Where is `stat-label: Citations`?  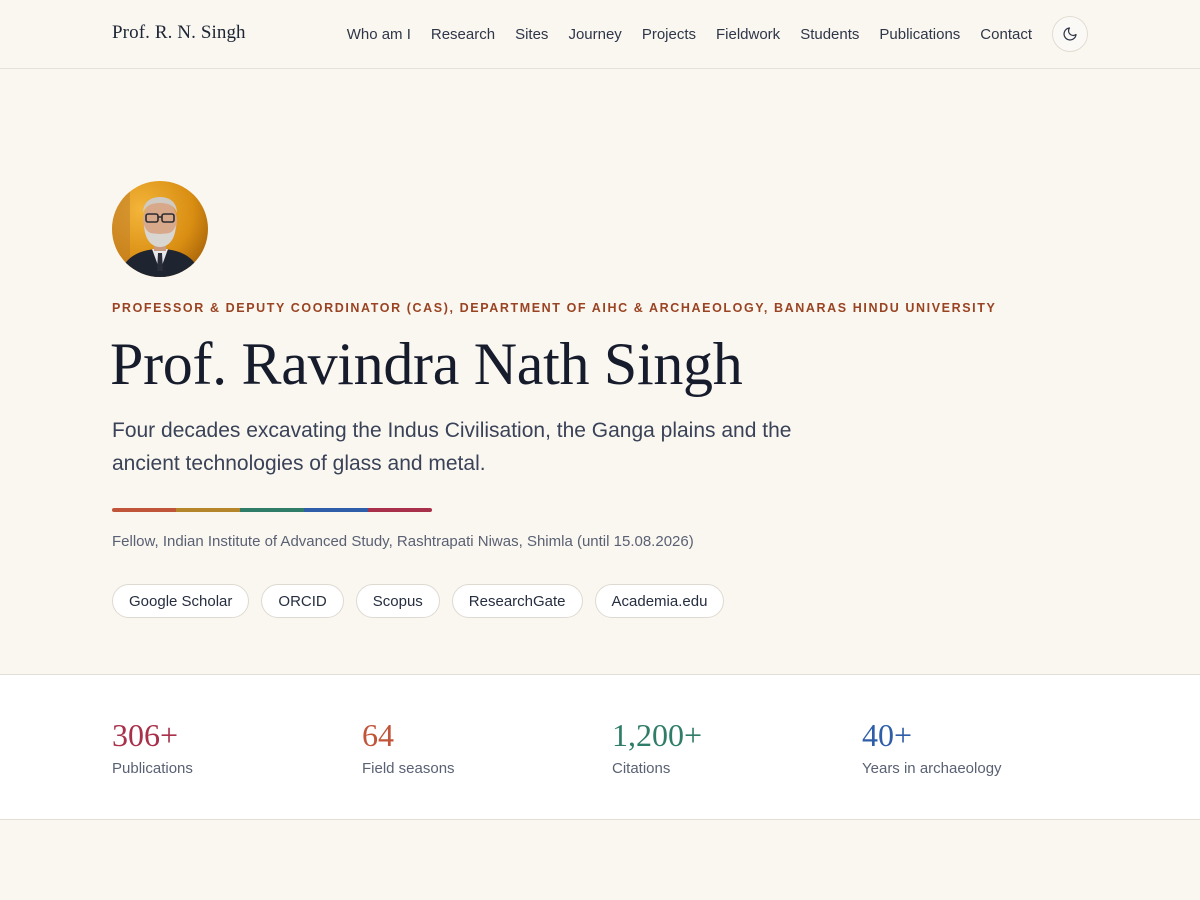 stat-label: Citations is located at coordinates (641, 768).